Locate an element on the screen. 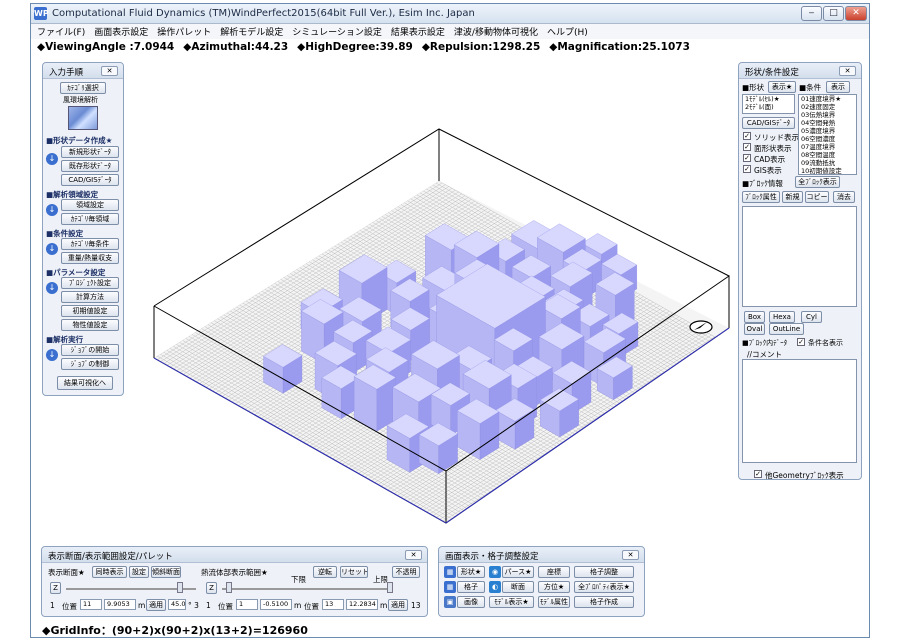 This screenshot has width=900, height=641. wind-environment-thumbnail is located at coordinates (83, 118).